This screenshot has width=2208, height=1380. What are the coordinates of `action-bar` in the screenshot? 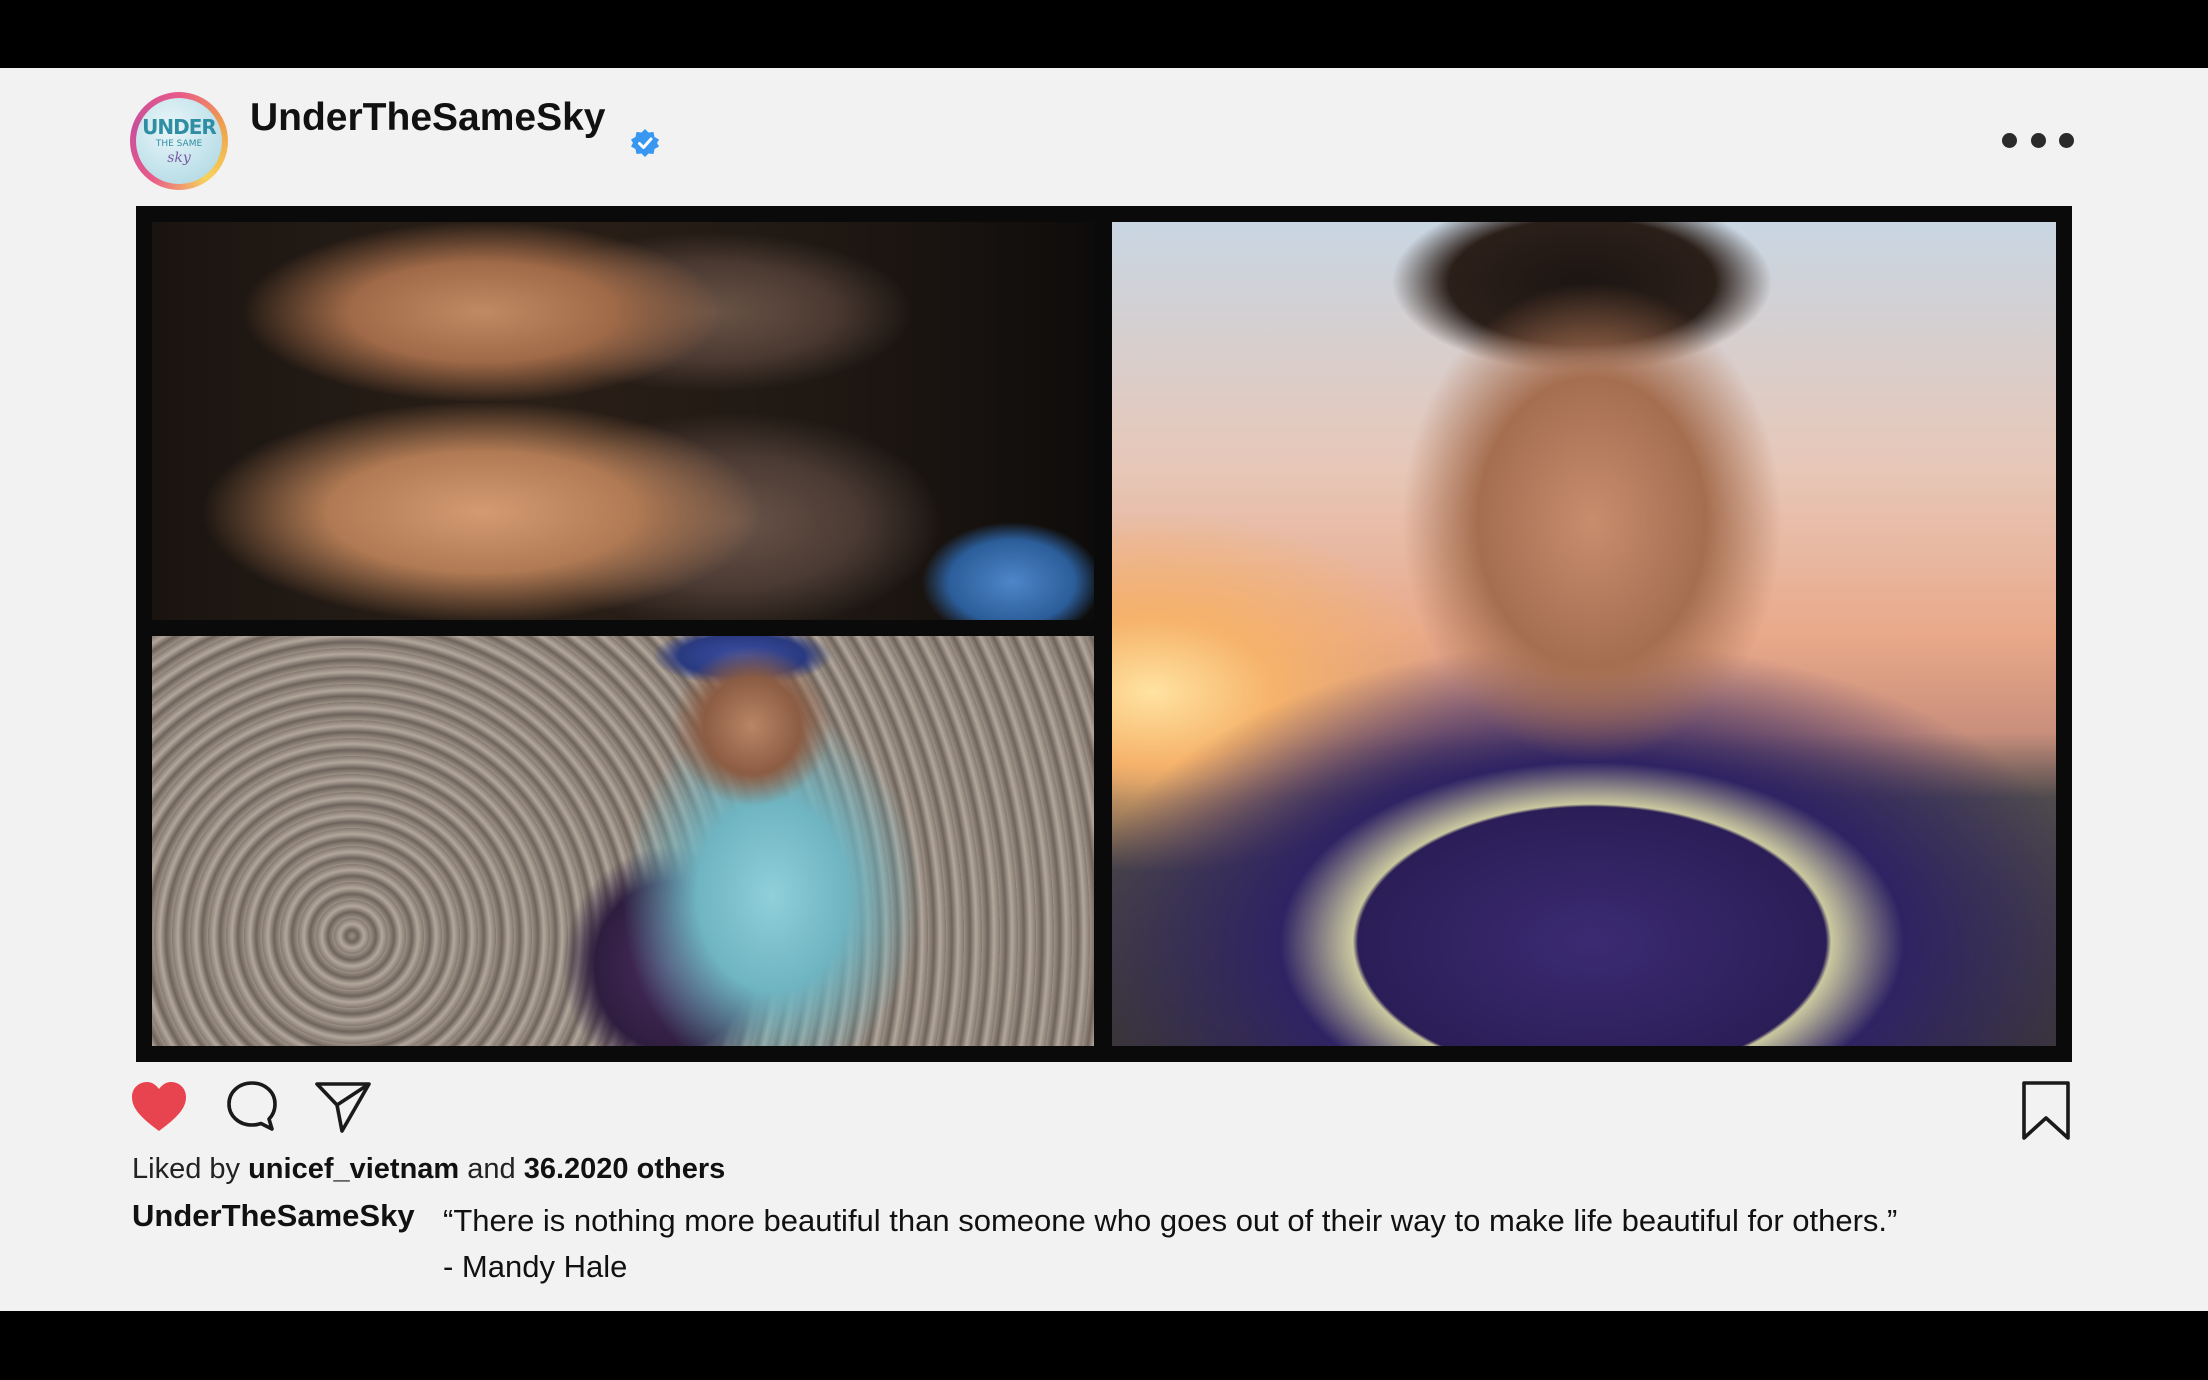 It's located at (1104, 1110).